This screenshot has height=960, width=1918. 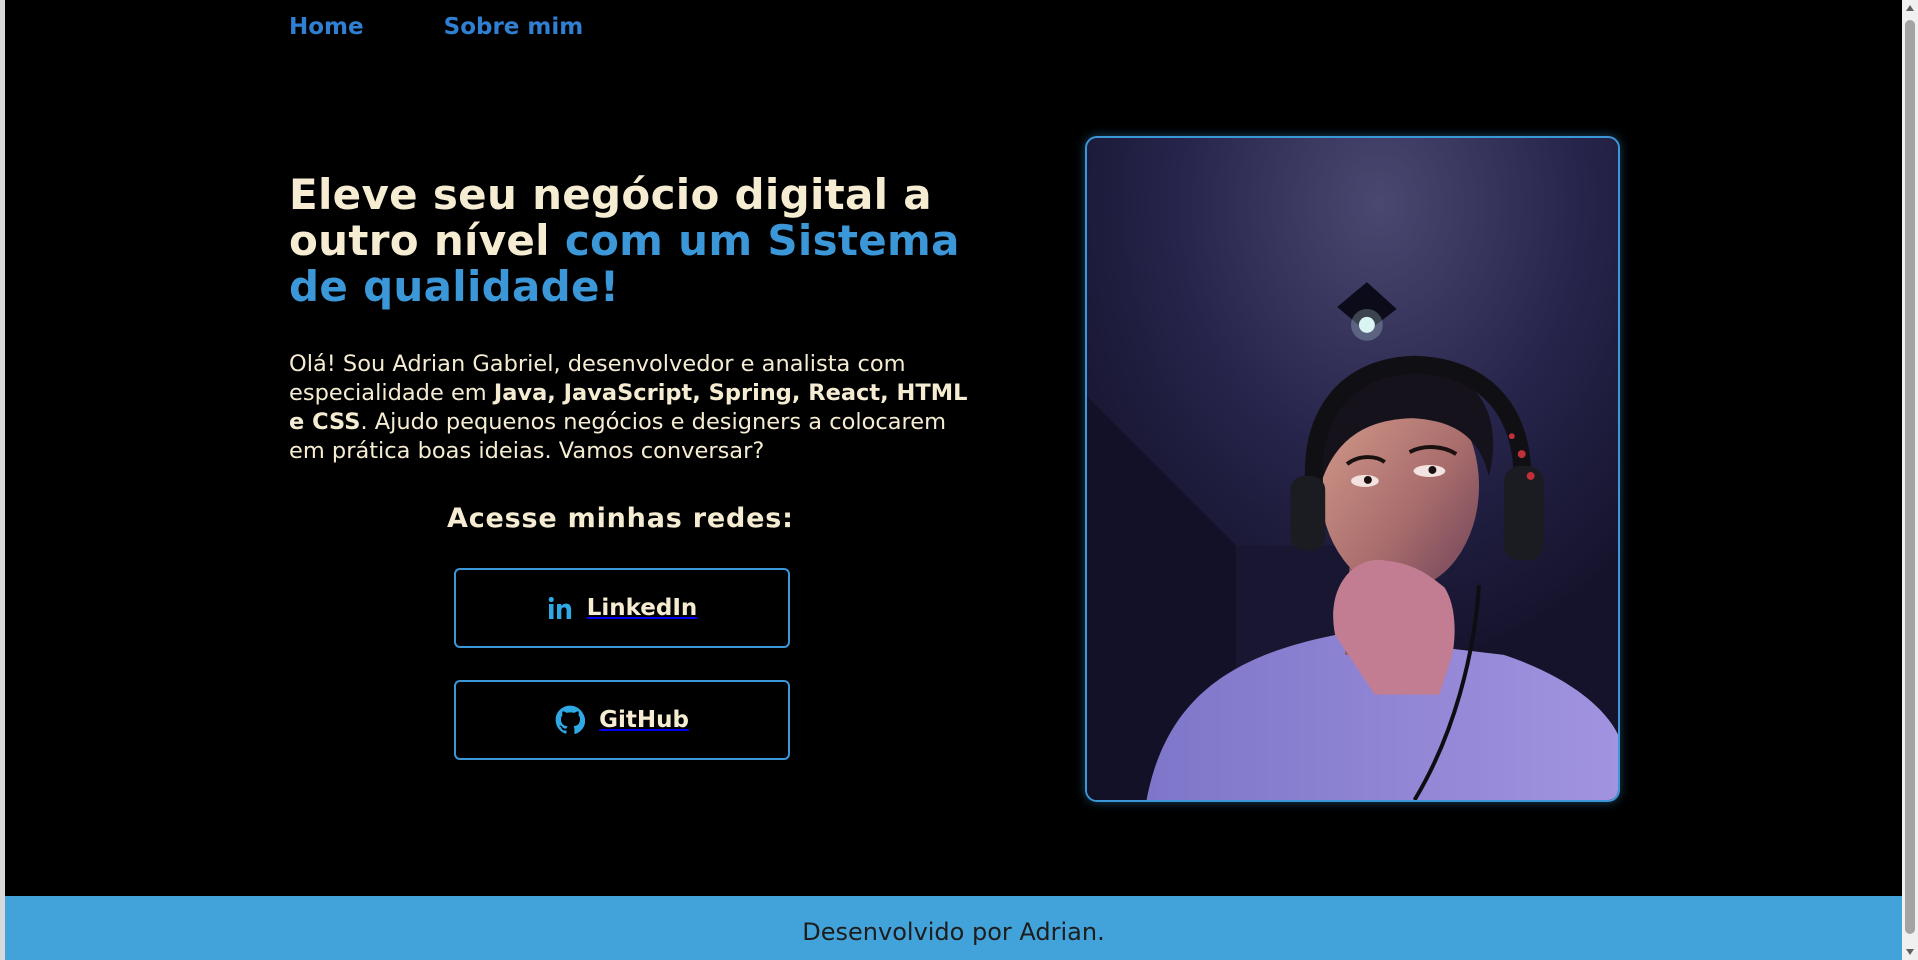 I want to click on top-navigation: Home Sobre mim, so click(x=436, y=28).